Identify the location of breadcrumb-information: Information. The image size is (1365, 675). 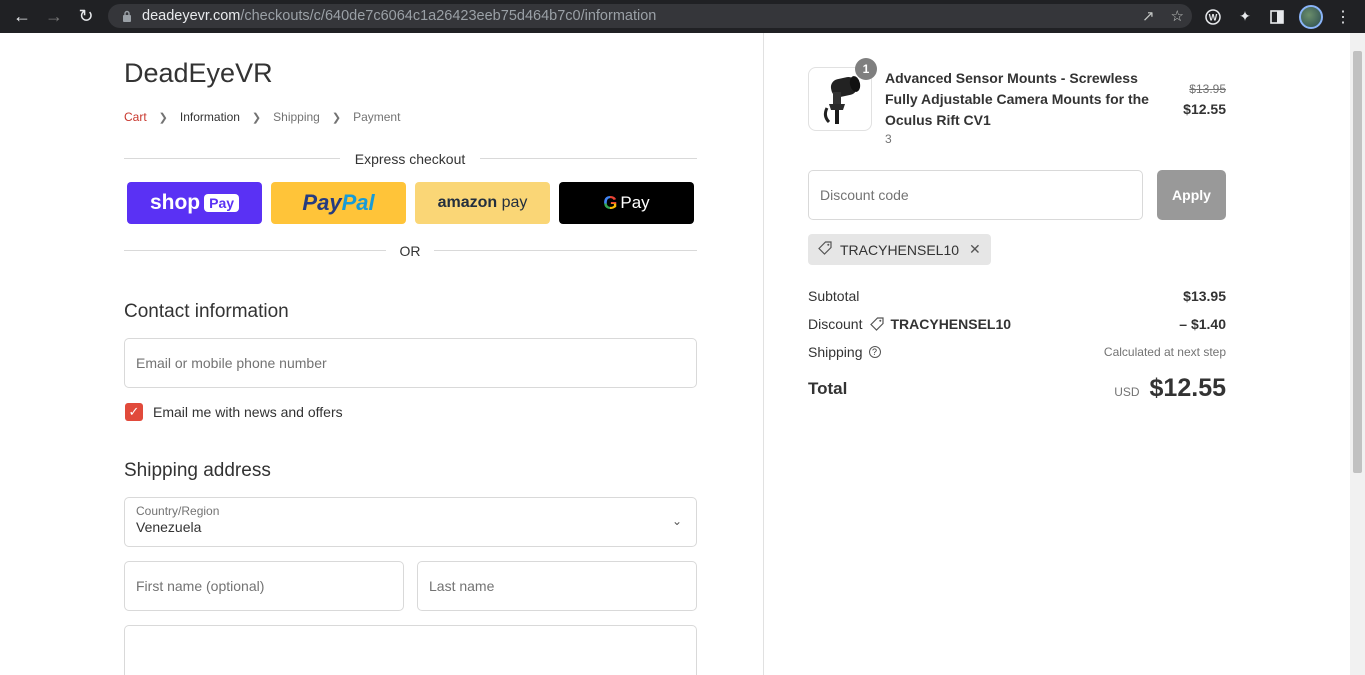
(209, 117).